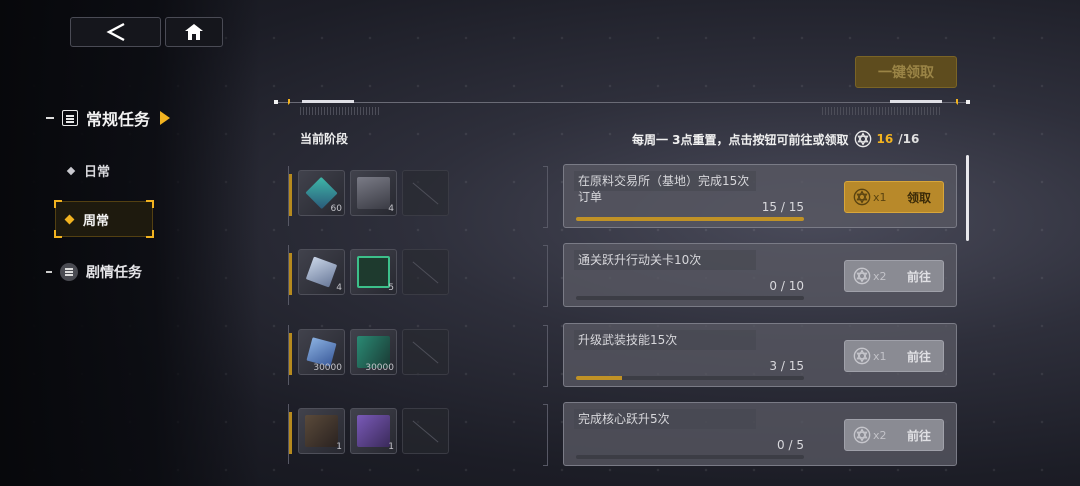  Describe the element at coordinates (336, 209) in the screenshot. I see `reward-qty: 60` at that location.